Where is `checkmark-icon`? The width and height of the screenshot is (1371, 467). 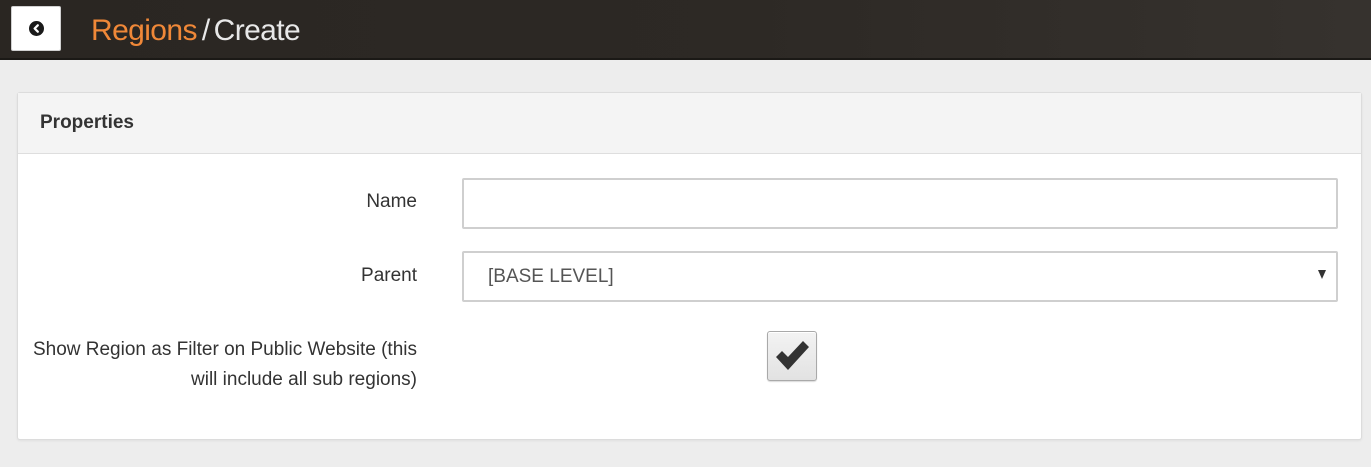
checkmark-icon is located at coordinates (792, 355).